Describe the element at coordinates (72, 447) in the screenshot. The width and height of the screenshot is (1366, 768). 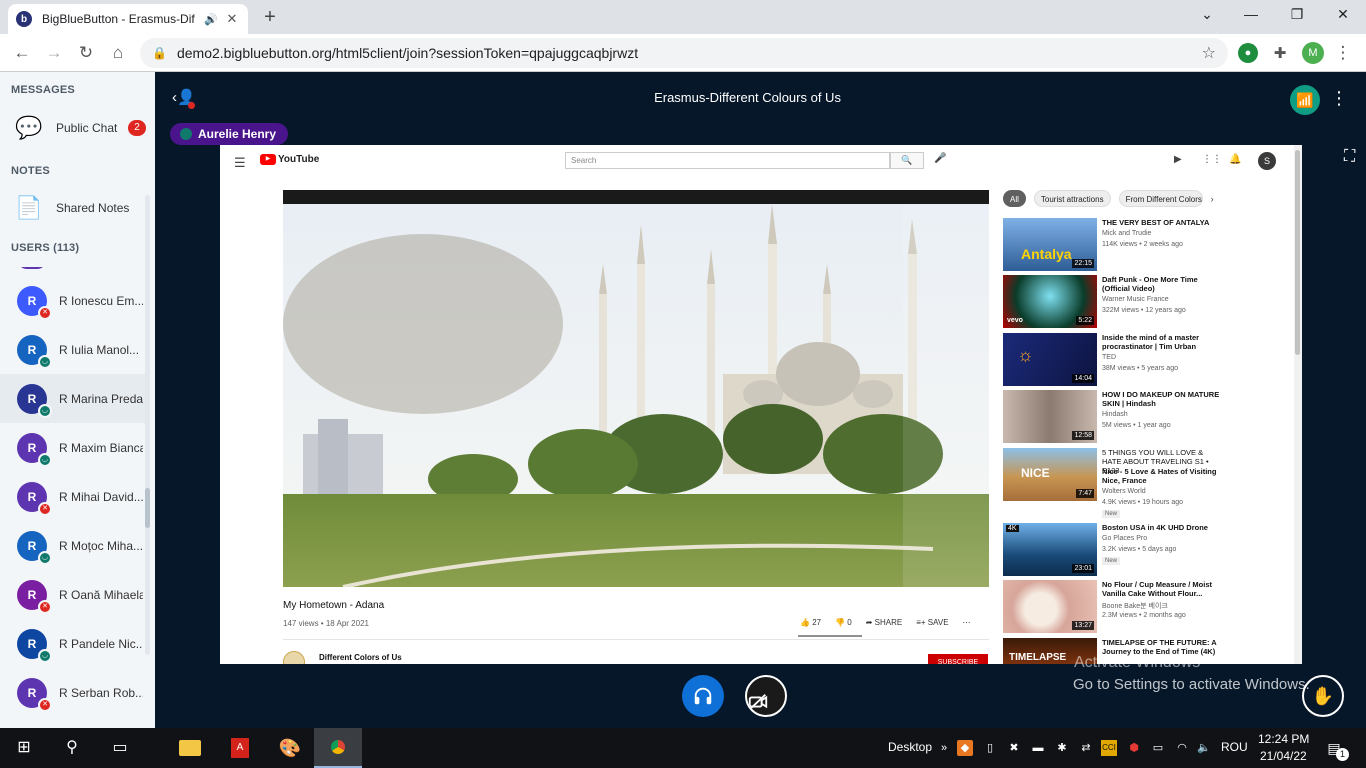
I see `user-item: R ◡ R Maxim Bianca` at that location.